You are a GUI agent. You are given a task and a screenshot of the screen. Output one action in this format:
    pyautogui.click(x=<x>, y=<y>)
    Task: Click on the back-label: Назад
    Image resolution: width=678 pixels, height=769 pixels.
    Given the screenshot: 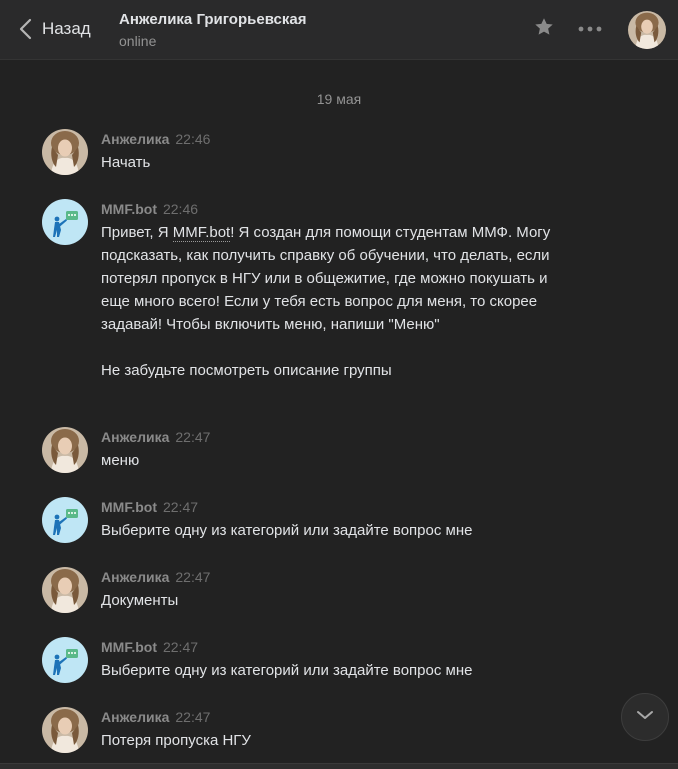 What is the action you would take?
    pyautogui.click(x=66, y=28)
    